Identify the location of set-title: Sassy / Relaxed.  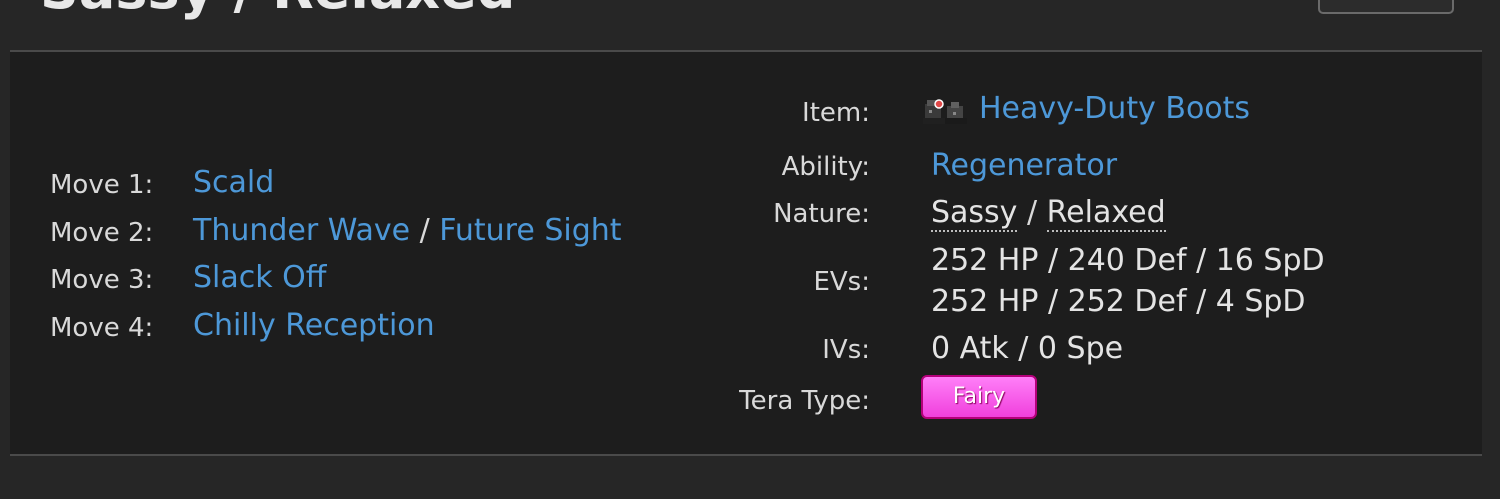
(277, 10).